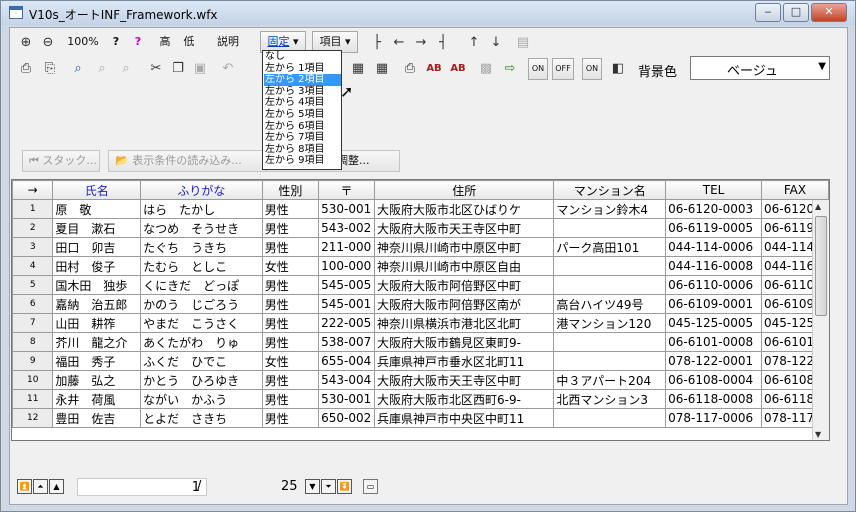  I want to click on cell-address: 兵庫県神戸市垂水区北町11, so click(464, 361).